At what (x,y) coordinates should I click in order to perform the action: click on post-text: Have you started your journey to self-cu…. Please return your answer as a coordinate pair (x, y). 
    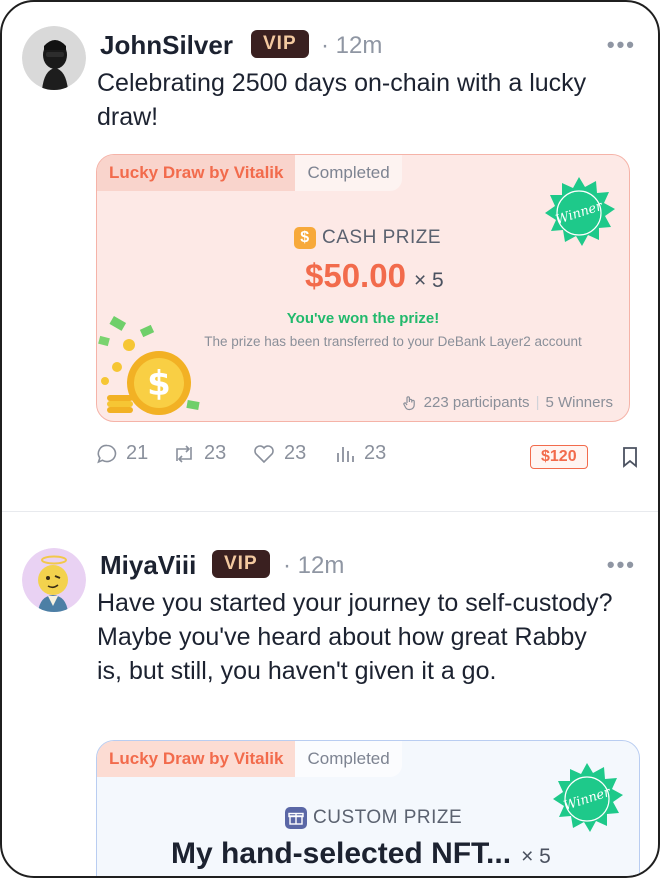
    Looking at the image, I should click on (355, 637).